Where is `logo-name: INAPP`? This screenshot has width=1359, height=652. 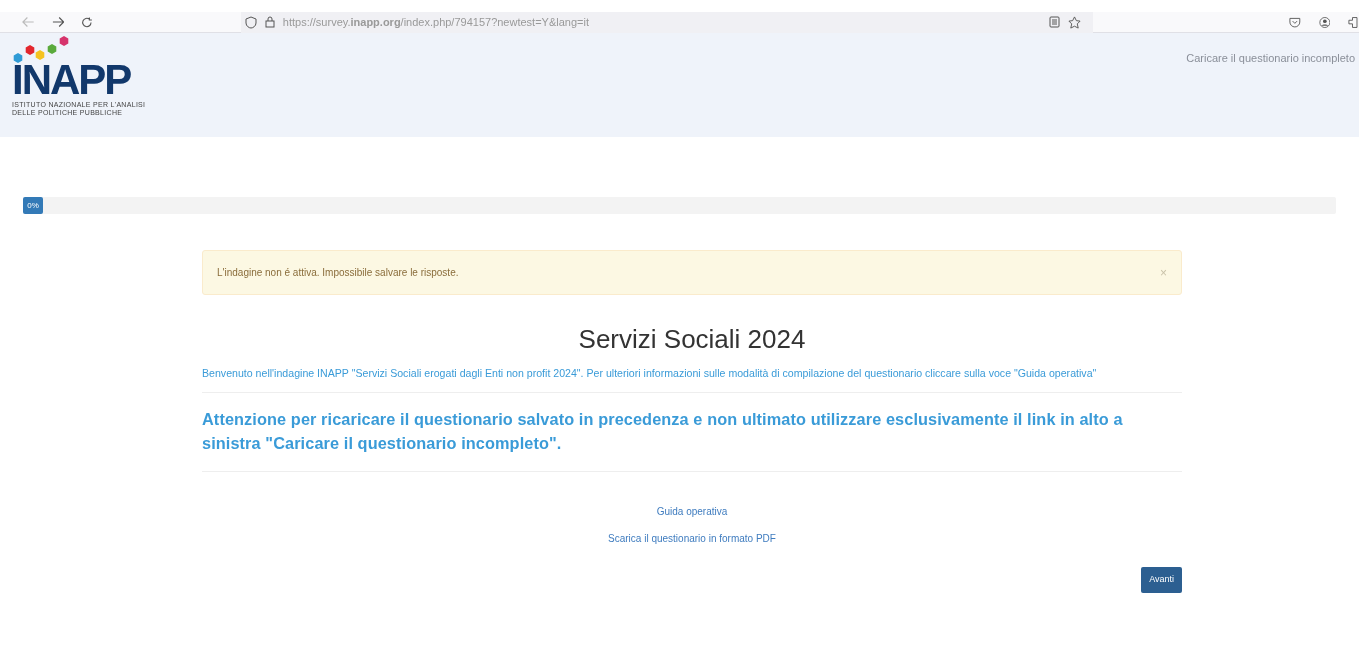
logo-name: INAPP is located at coordinates (71, 80).